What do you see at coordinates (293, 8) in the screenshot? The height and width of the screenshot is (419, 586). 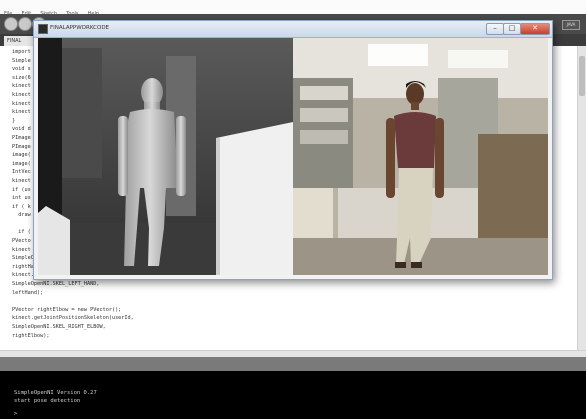 I see `menu-bar: File Edit Sketch Tools Help` at bounding box center [293, 8].